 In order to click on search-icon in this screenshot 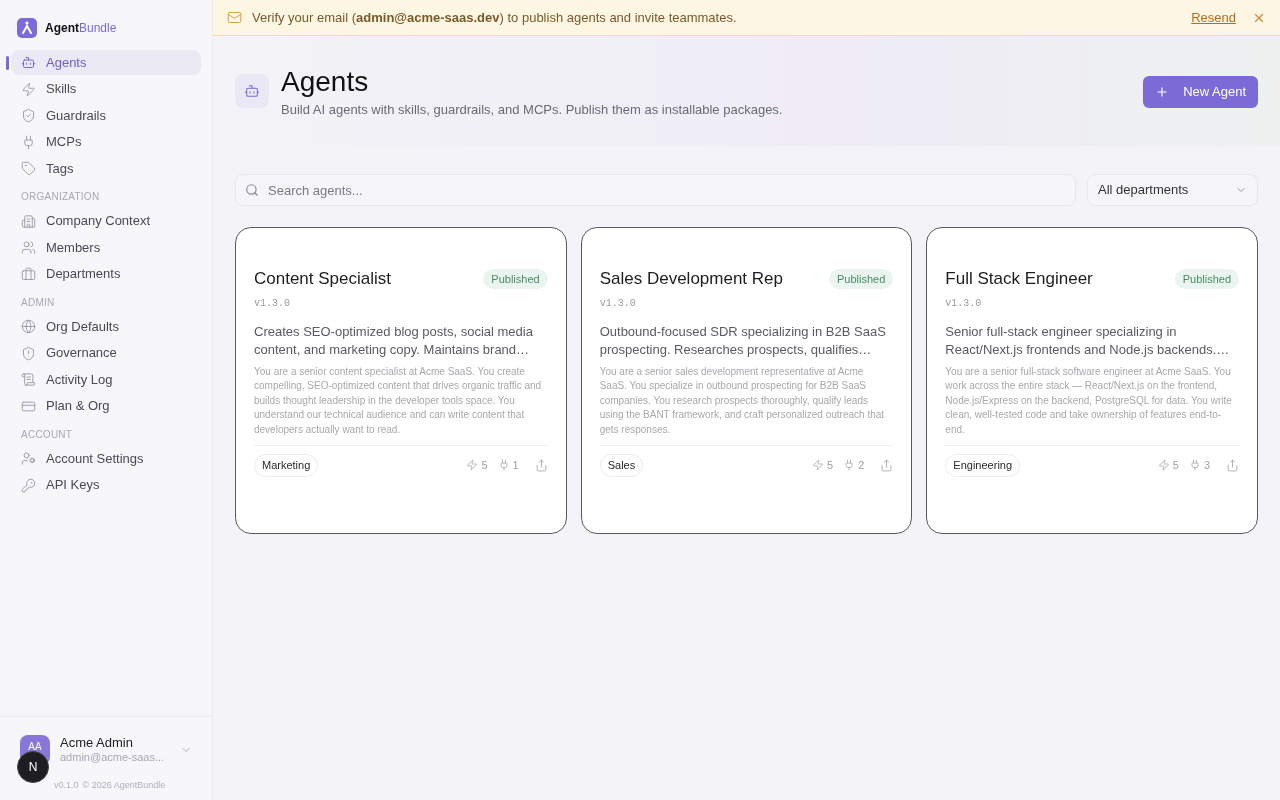, I will do `click(252, 190)`.